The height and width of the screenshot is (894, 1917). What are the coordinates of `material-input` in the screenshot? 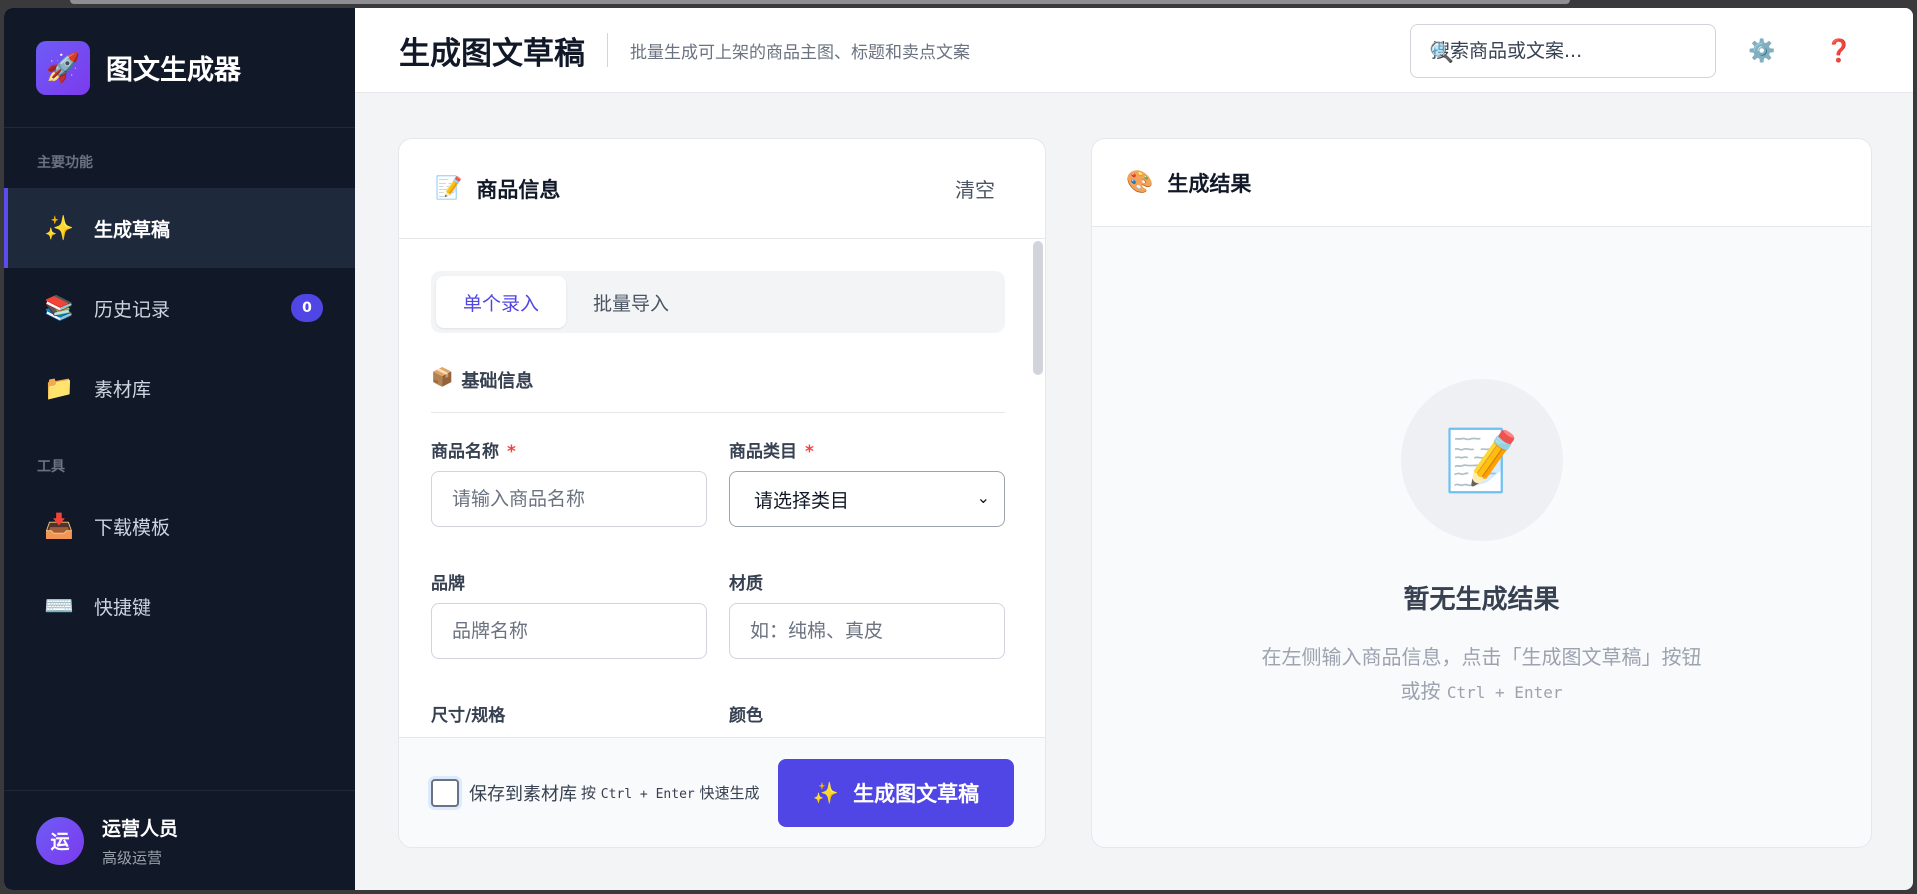 It's located at (867, 631).